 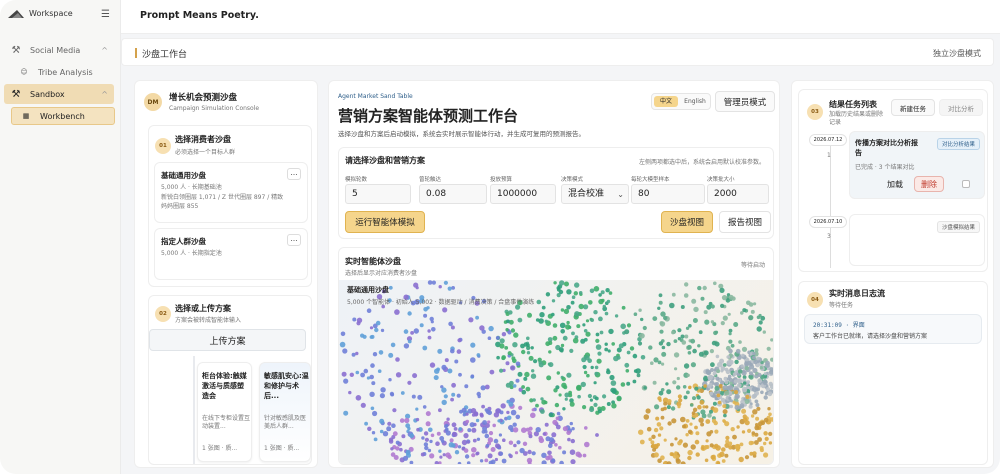 I want to click on lang-en-option: English, so click(x=695, y=101).